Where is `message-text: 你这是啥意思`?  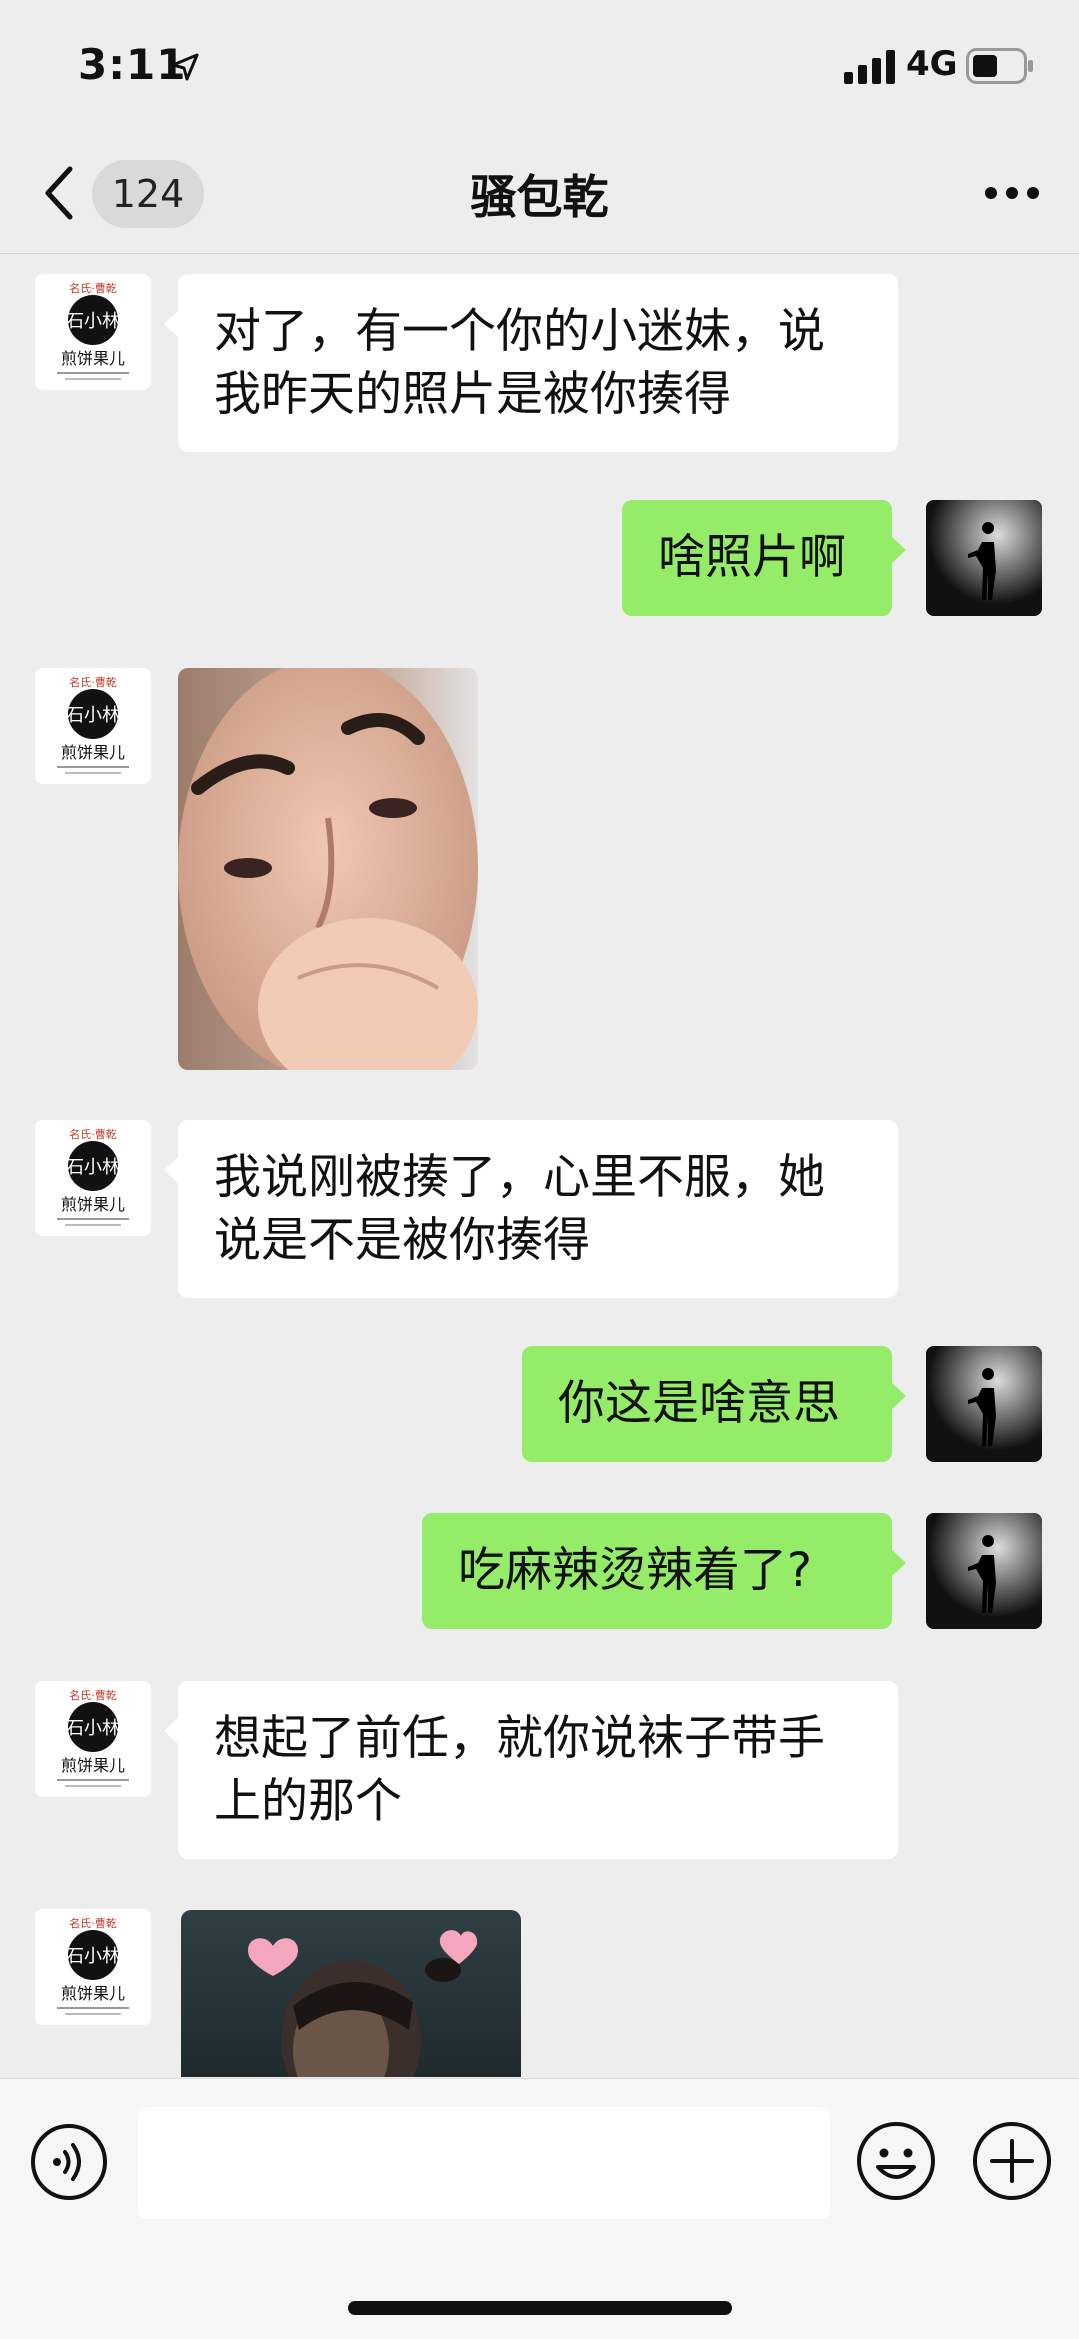 message-text: 你这是啥意思 is located at coordinates (699, 1403).